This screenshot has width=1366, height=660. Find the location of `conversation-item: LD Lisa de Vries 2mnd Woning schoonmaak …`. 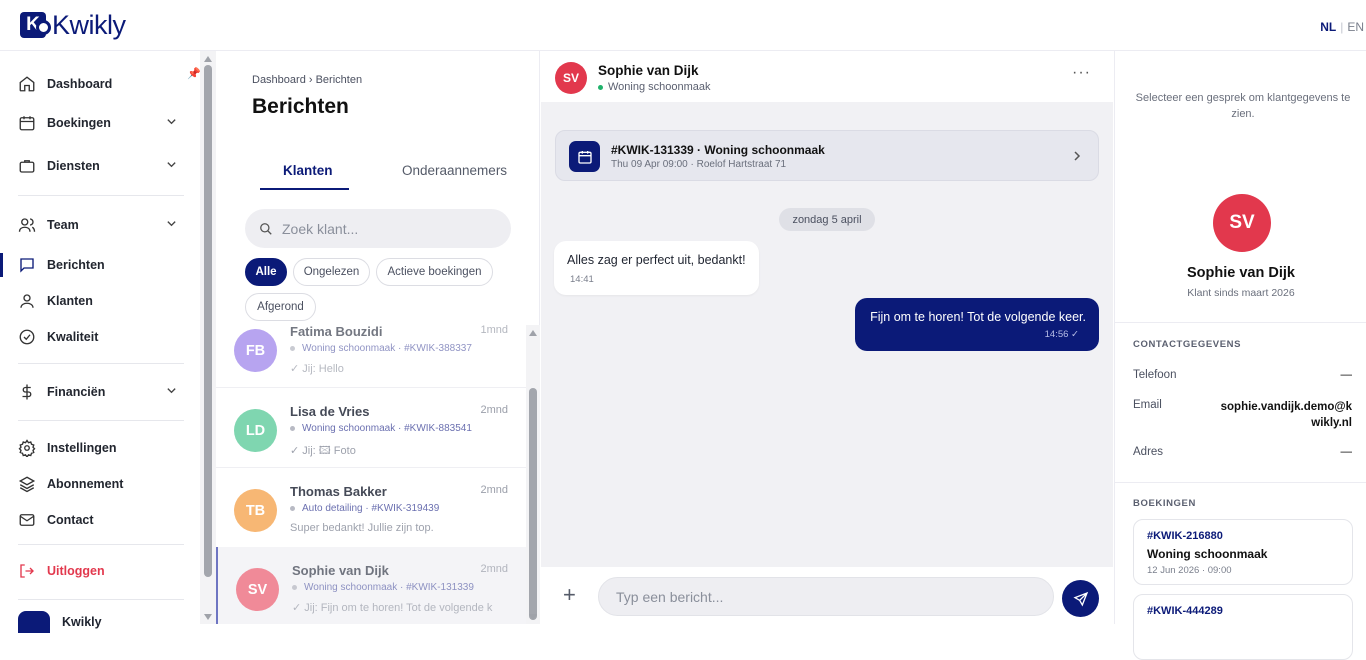

conversation-item: LD Lisa de Vries 2mnd Woning schoonmaak … is located at coordinates (371, 428).